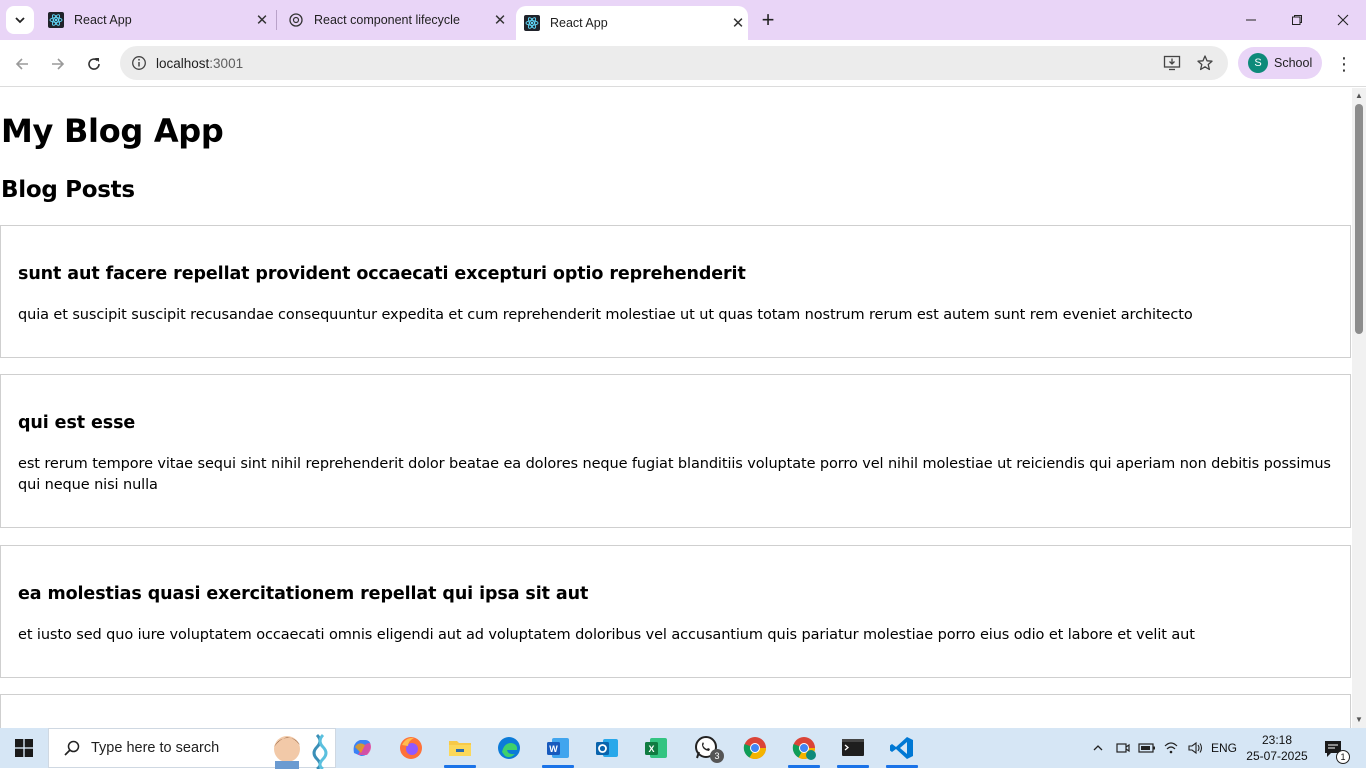  What do you see at coordinates (226, 63) in the screenshot?
I see `url-port: :3001` at bounding box center [226, 63].